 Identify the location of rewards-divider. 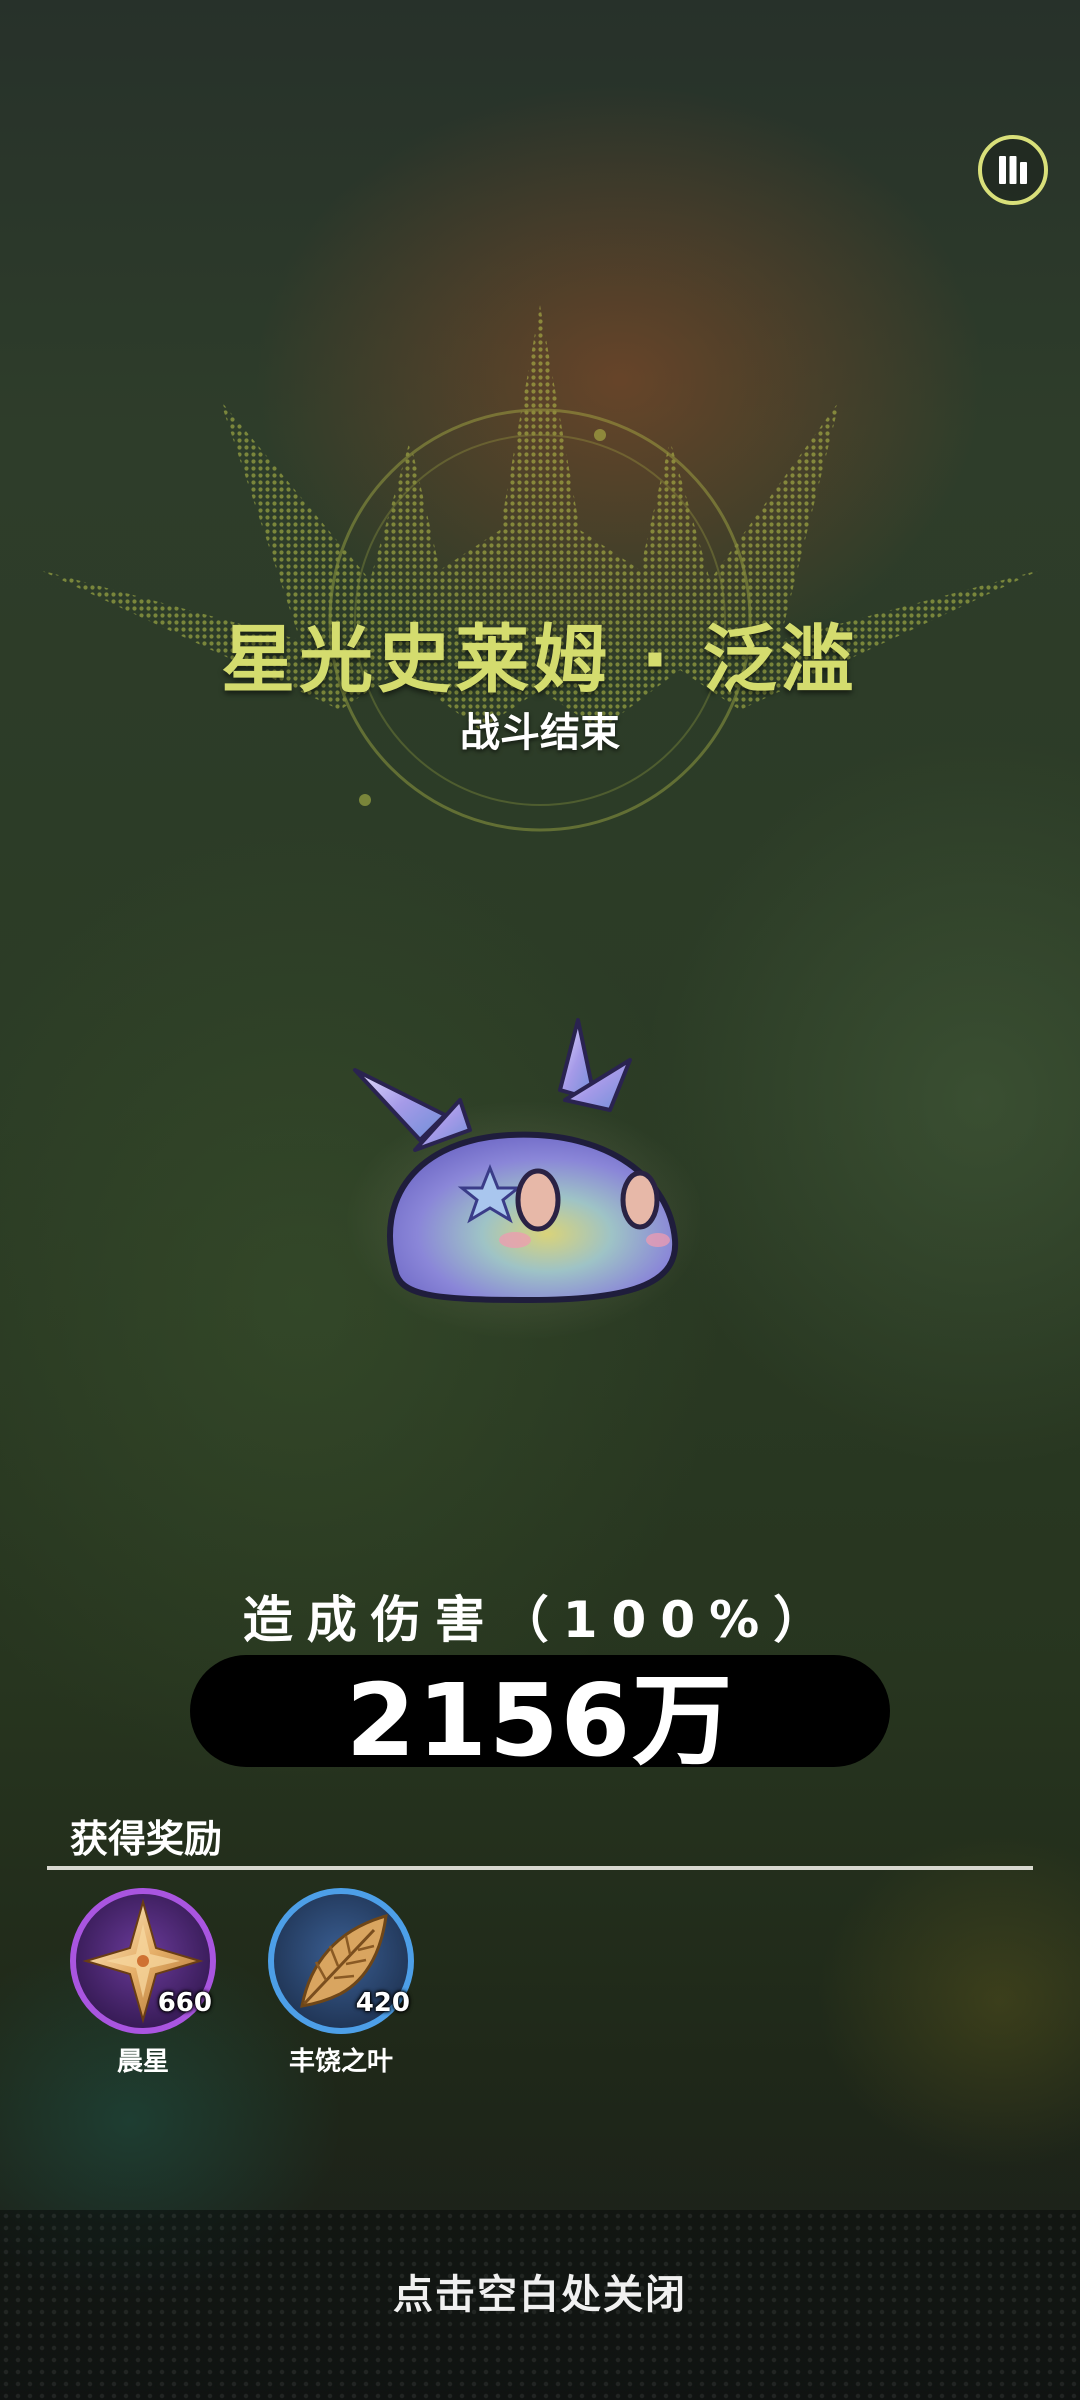
(540, 1868).